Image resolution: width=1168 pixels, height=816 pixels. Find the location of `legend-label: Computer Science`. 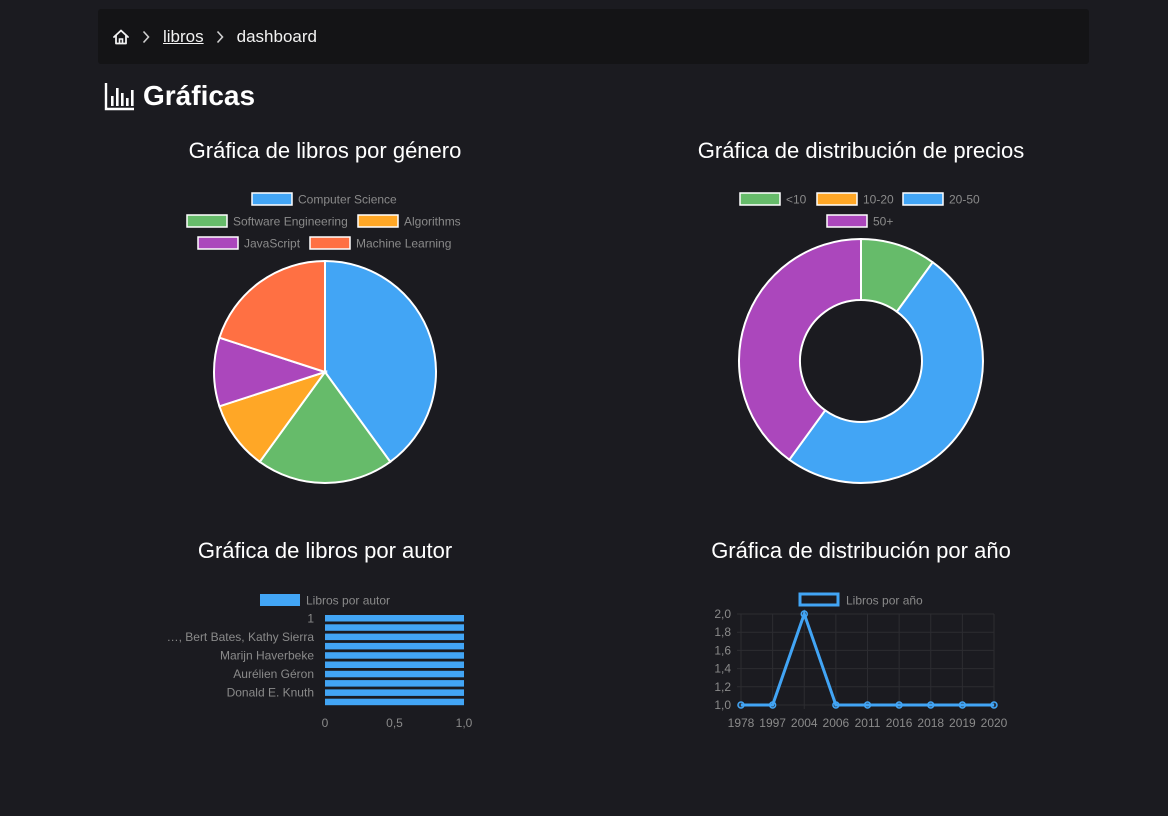

legend-label: Computer Science is located at coordinates (347, 200).